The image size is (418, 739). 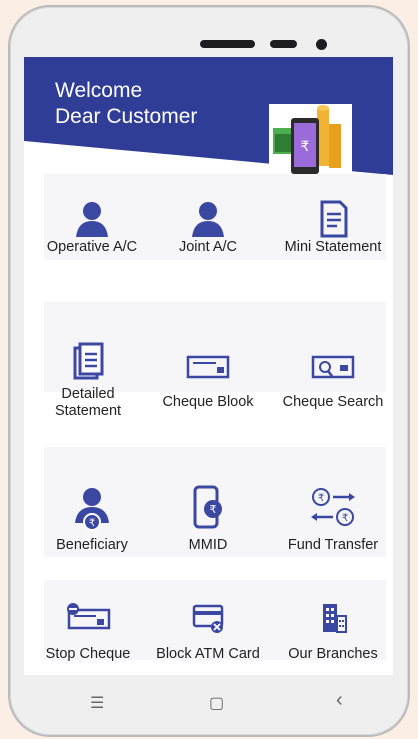 I want to click on detailed-statement-line1: Detailed, so click(x=88, y=394).